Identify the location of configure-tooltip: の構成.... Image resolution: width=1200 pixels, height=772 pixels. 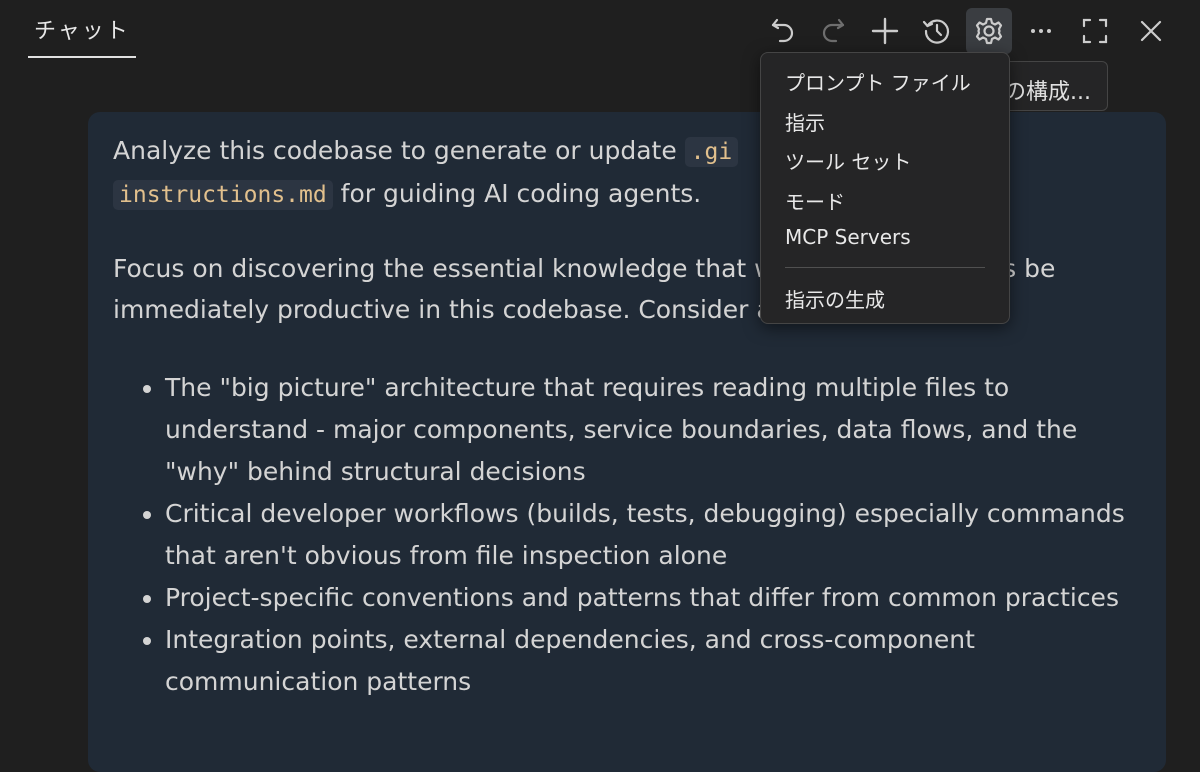
(1051, 86).